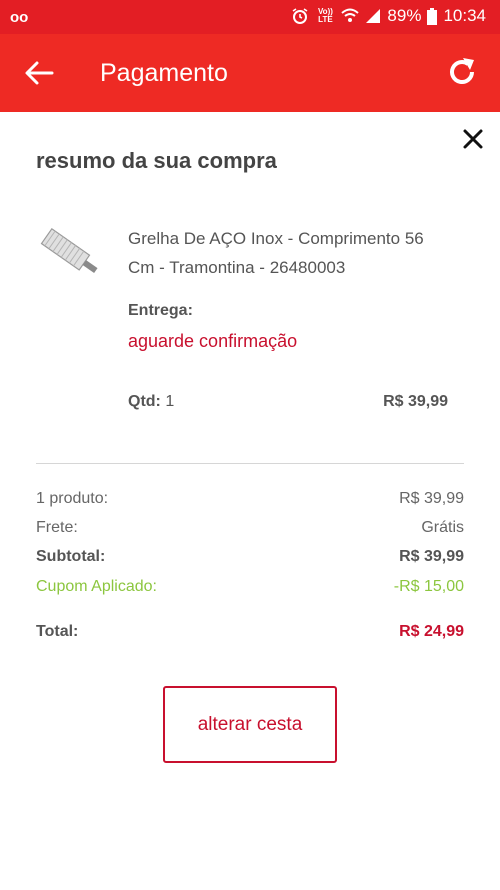 Image resolution: width=500 pixels, height=890 pixels. I want to click on quantity-value: 1, so click(170, 401).